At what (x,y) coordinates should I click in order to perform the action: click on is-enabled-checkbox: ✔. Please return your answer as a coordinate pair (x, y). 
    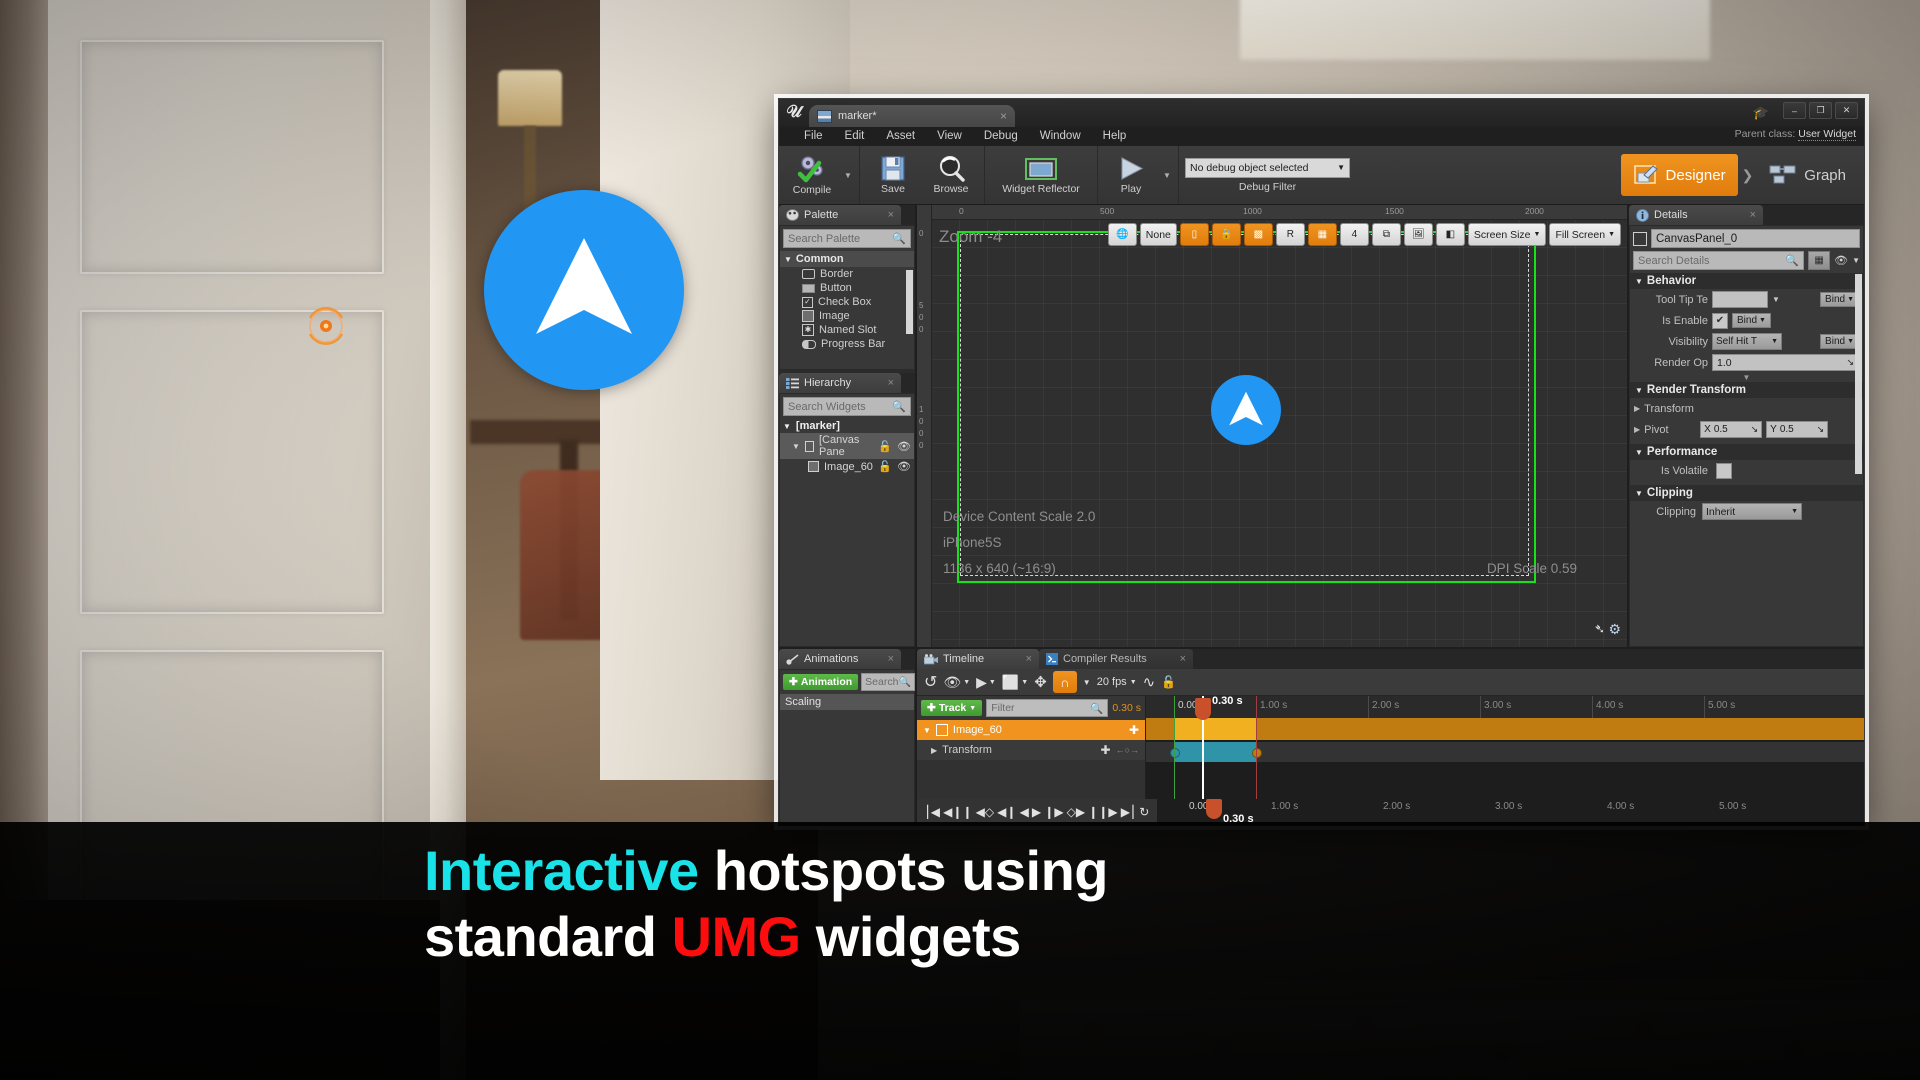
    Looking at the image, I should click on (1720, 320).